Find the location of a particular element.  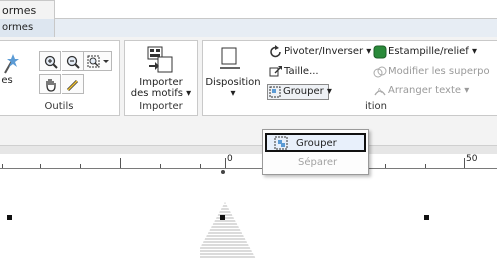

pivoter-inverser-label: Pivoter/Inverser ▾ is located at coordinates (328, 51).